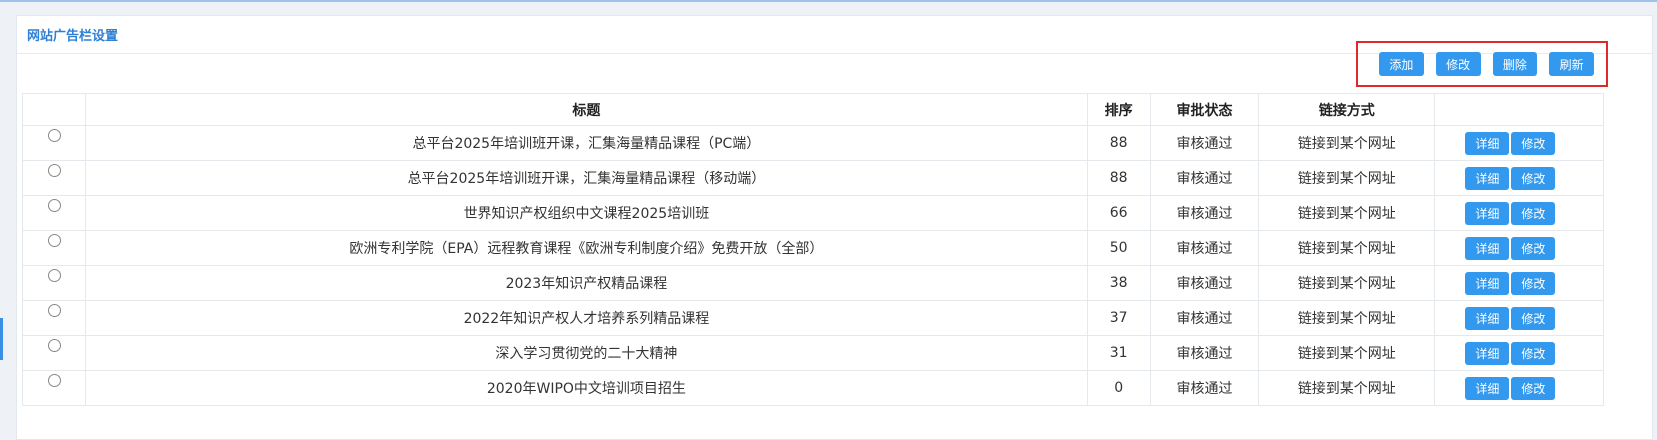  I want to click on row-sort: 38, so click(1118, 283).